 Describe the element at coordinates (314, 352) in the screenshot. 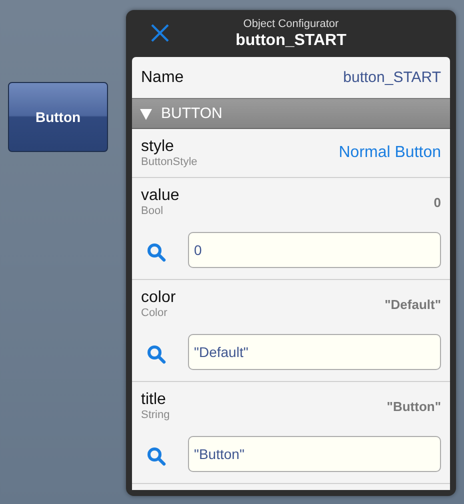

I see `value-field: "Default"` at that location.